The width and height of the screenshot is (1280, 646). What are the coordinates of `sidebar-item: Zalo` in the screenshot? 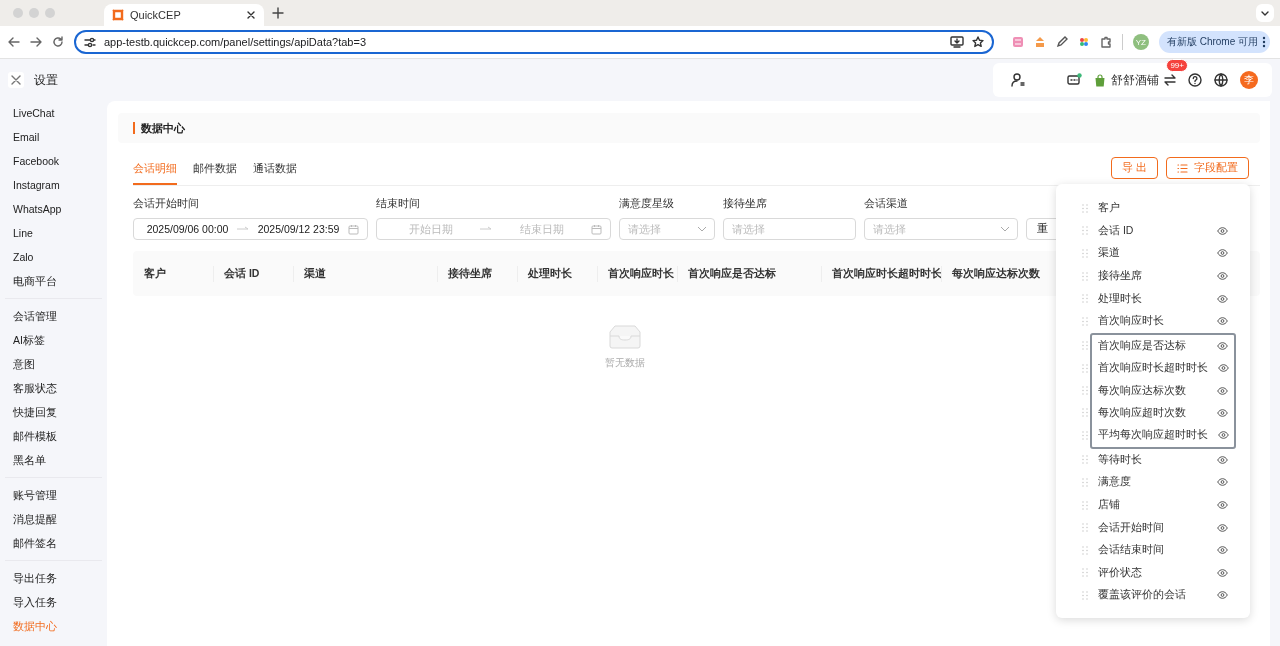 It's located at (53, 257).